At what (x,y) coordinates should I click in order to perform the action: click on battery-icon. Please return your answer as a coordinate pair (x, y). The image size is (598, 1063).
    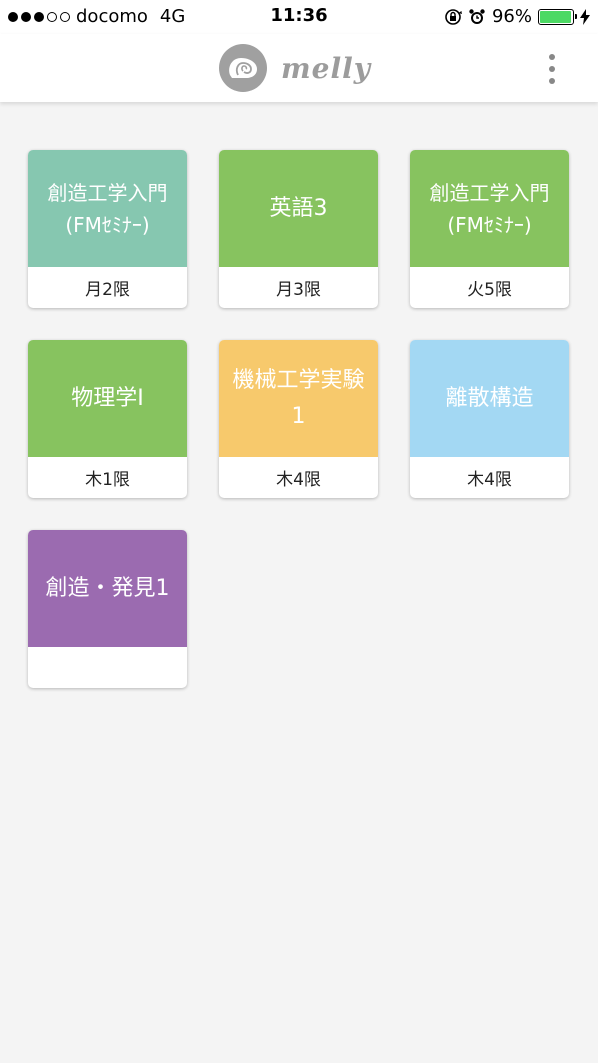
    Looking at the image, I should click on (557, 16).